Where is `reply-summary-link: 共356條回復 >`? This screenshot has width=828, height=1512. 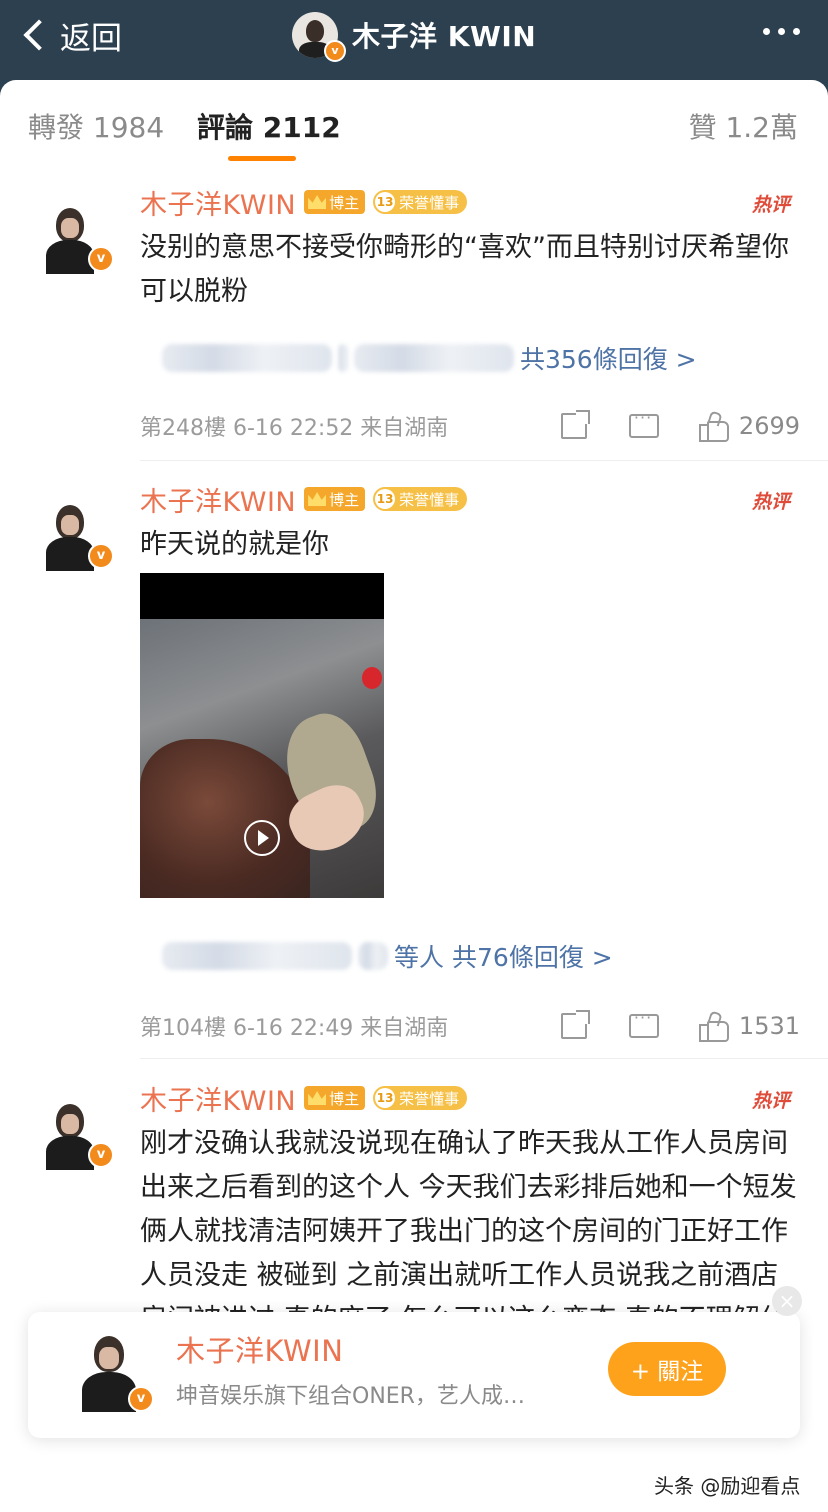 reply-summary-link: 共356條回復 > is located at coordinates (429, 358).